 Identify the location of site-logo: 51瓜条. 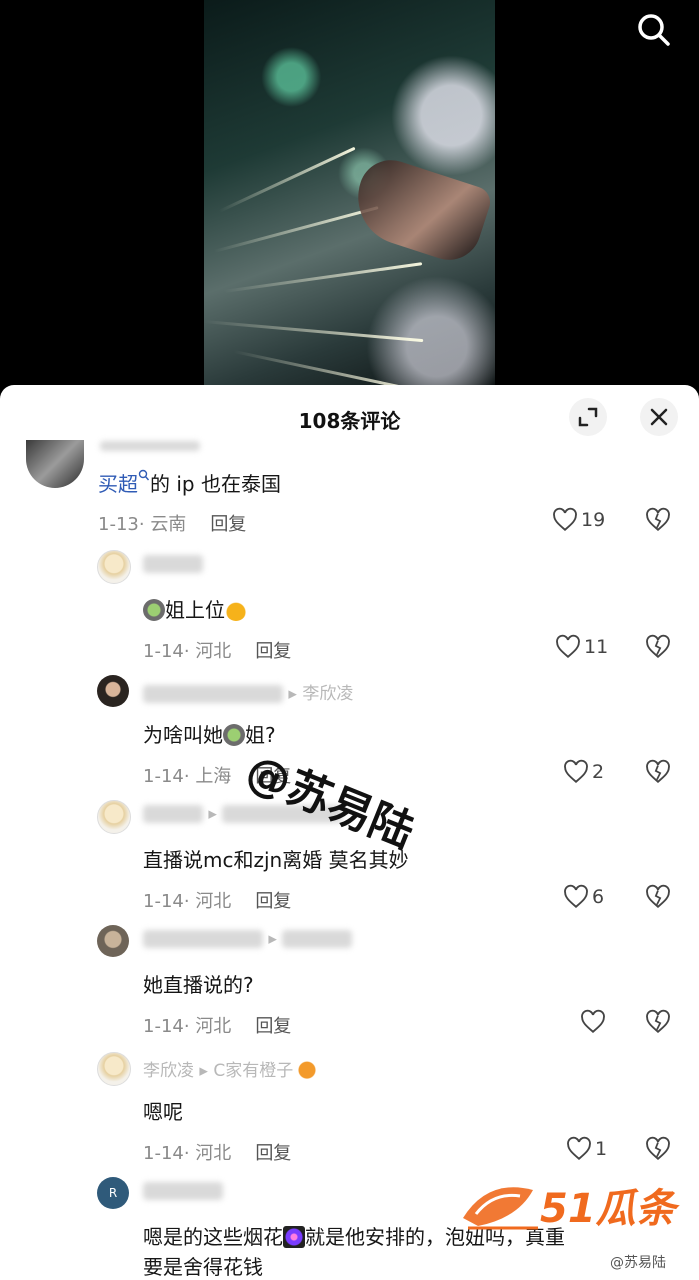
(608, 1209).